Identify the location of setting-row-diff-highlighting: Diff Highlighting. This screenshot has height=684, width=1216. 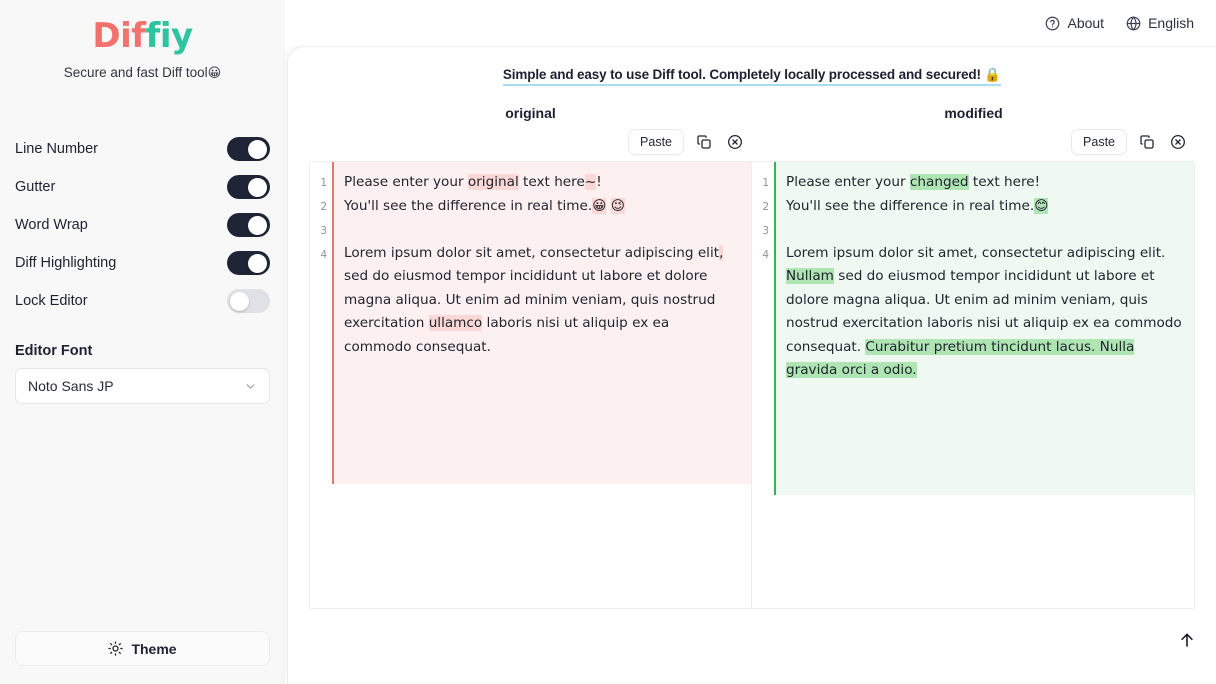
(142, 263).